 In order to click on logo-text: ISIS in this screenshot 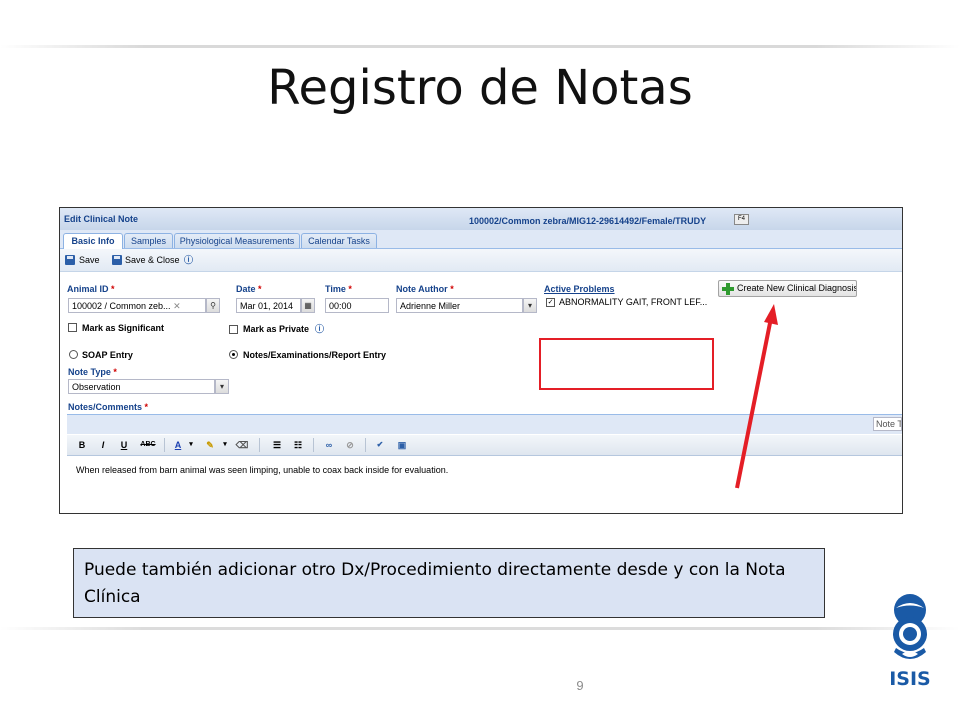, I will do `click(910, 679)`.